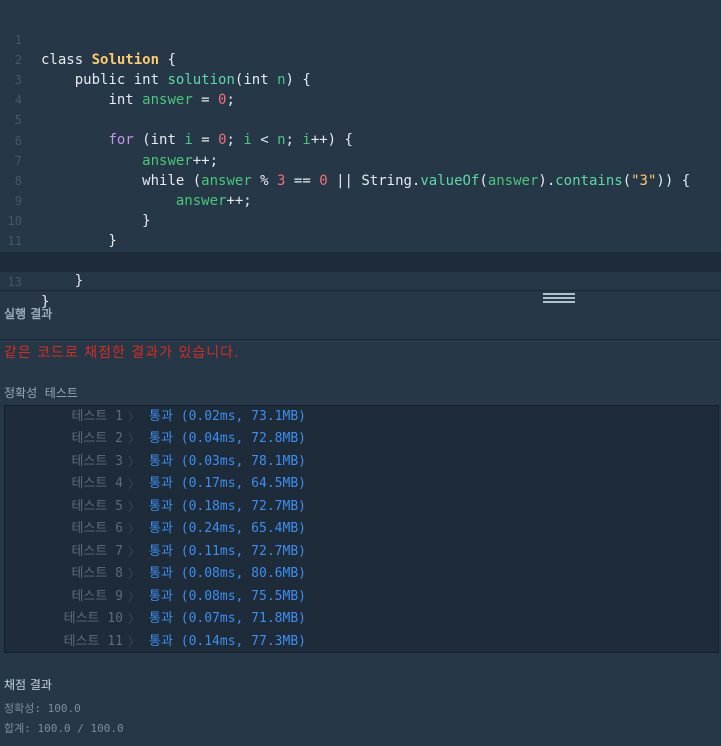  Describe the element at coordinates (41, 393) in the screenshot. I see `accuracy-test-title: 정확성 테스트` at that location.